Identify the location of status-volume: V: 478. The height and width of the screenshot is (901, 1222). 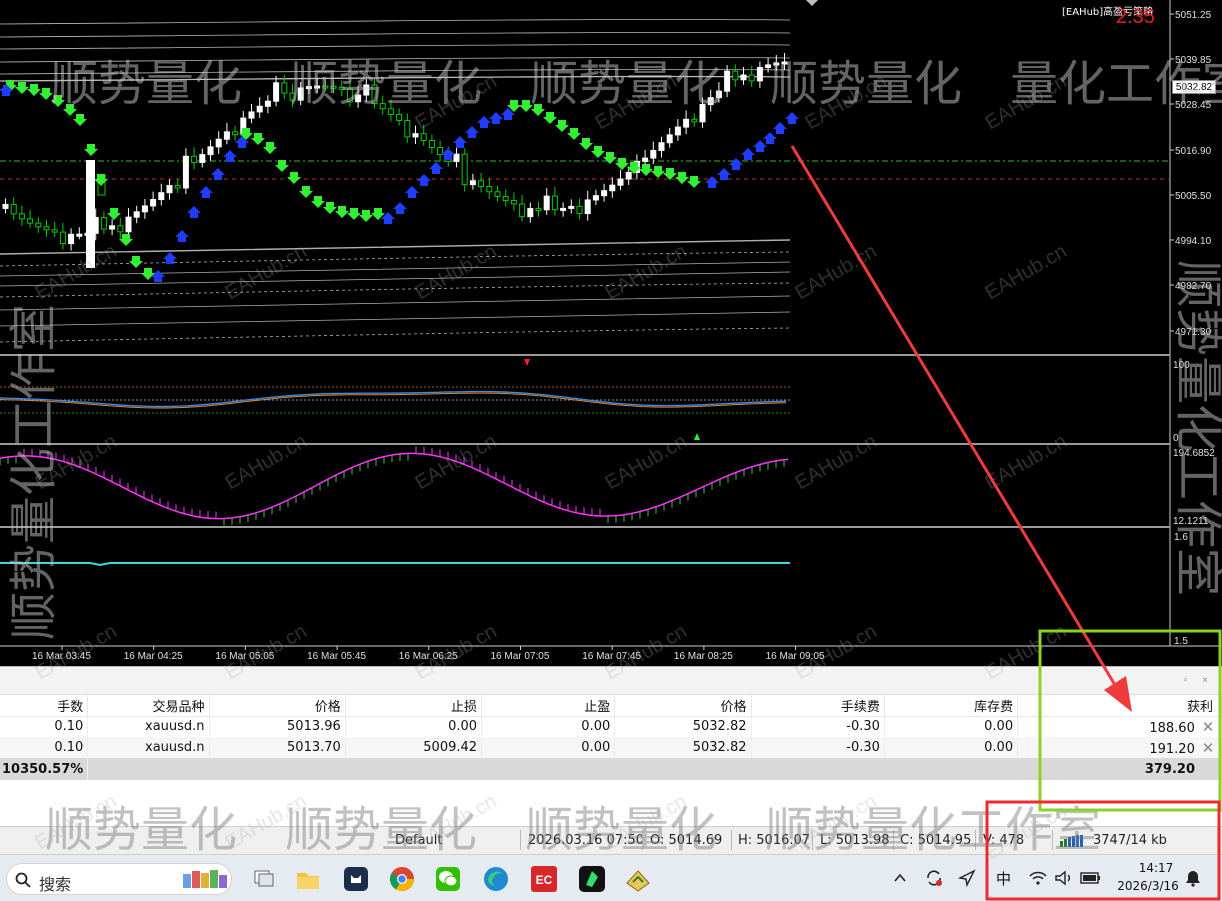
(1004, 840).